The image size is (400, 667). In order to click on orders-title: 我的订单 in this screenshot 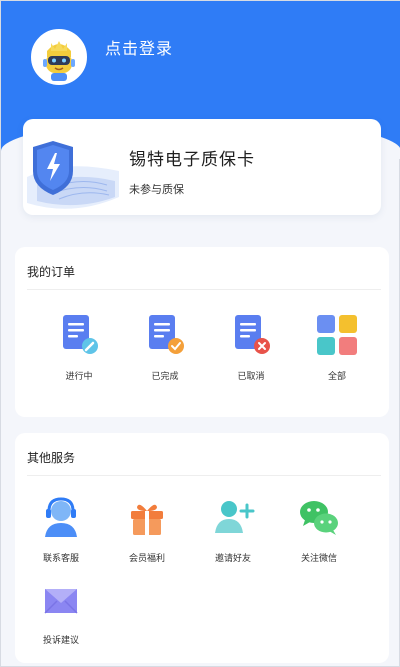, I will do `click(51, 272)`.